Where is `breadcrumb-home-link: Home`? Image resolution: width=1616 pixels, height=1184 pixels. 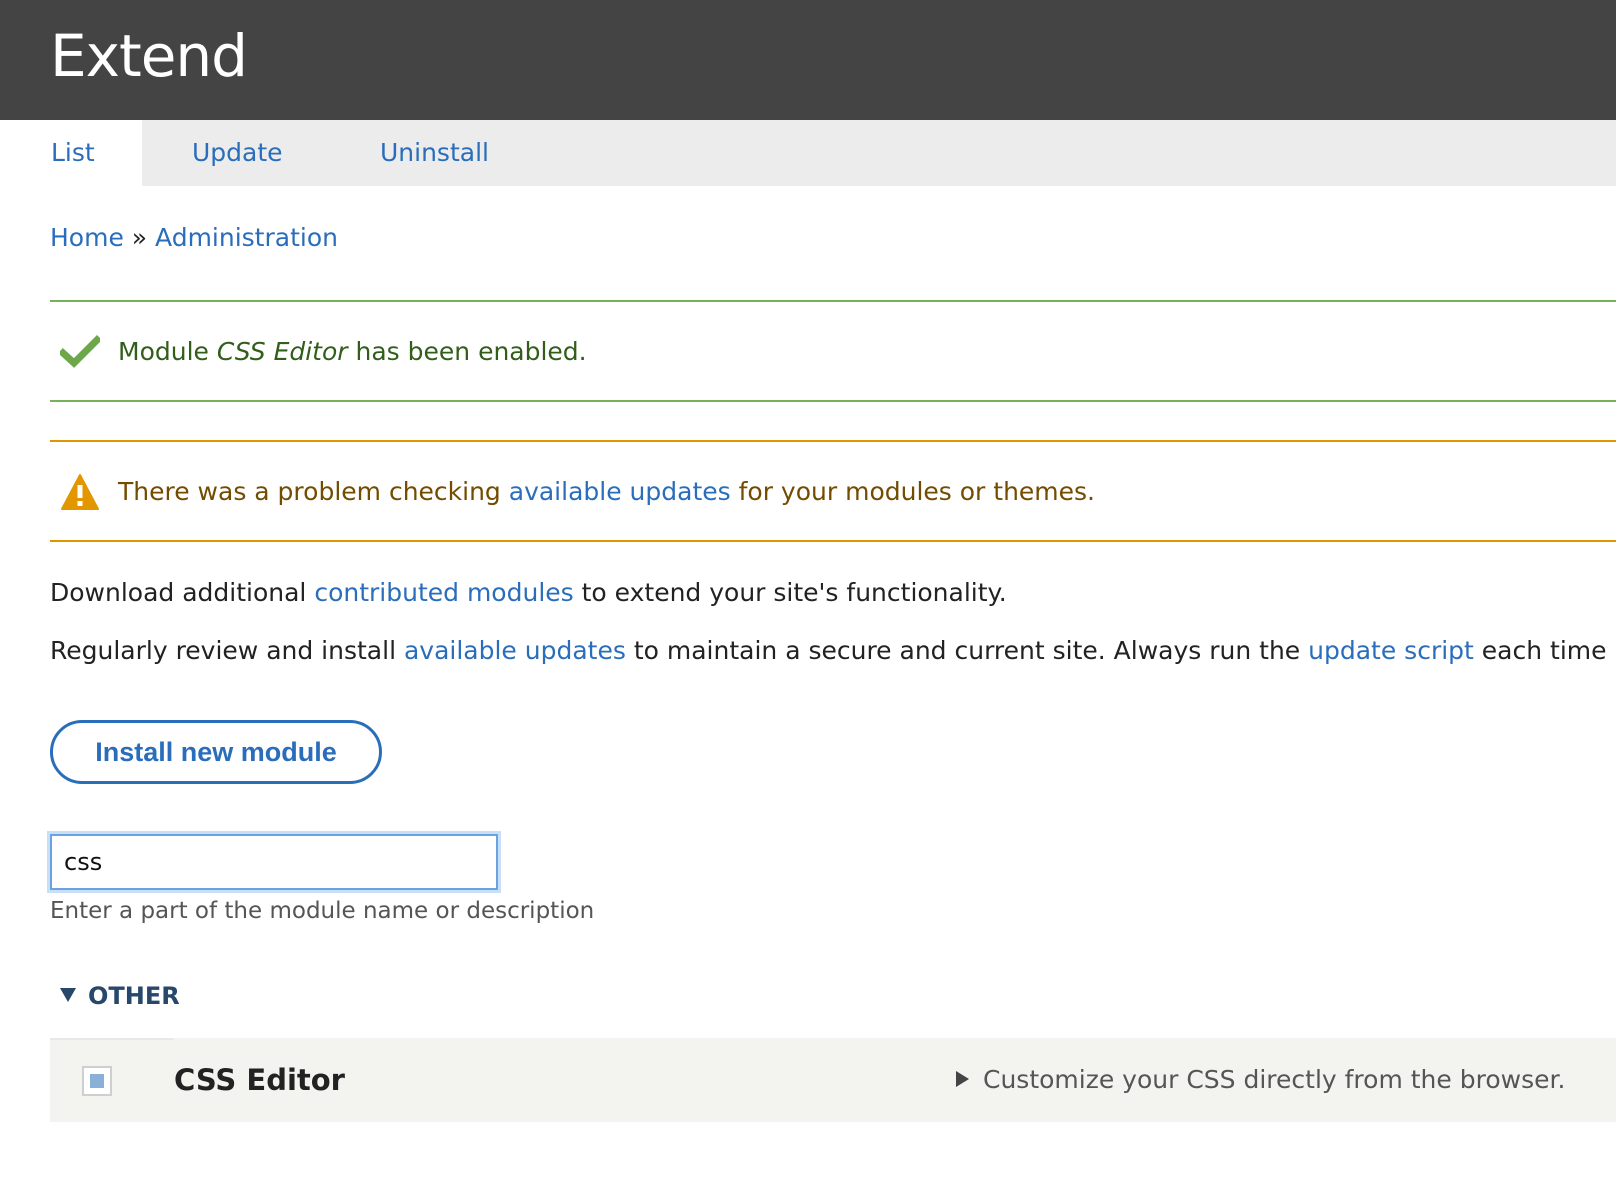
breadcrumb-home-link: Home is located at coordinates (87, 237).